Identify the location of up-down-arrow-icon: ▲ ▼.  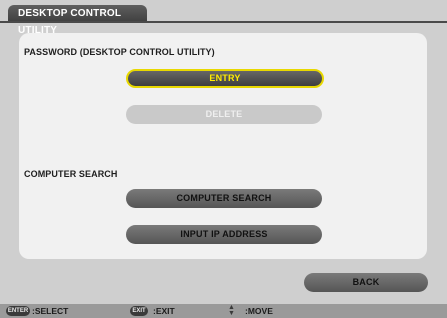
(231, 310).